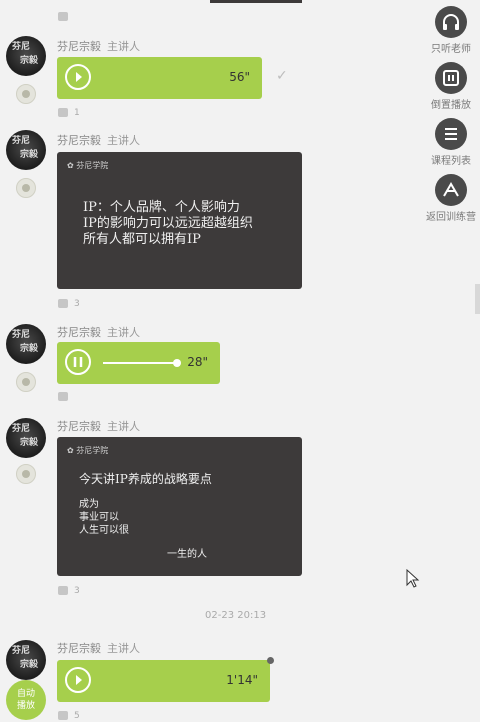 This screenshot has height=722, width=480. I want to click on voice-message: 1'14", so click(163, 681).